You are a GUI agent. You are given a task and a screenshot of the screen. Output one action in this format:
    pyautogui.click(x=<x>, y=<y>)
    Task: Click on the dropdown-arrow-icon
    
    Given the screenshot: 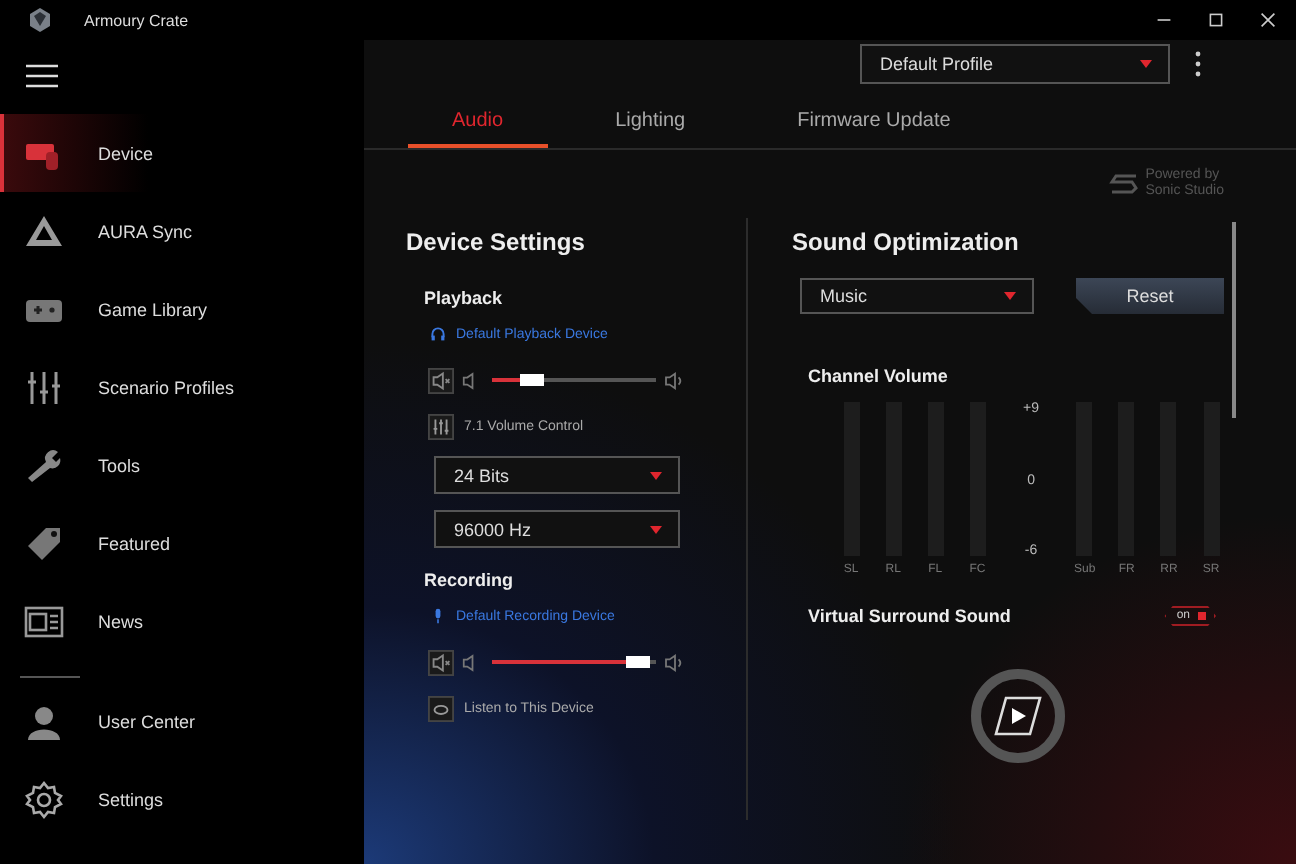 What is the action you would take?
    pyautogui.click(x=1146, y=64)
    